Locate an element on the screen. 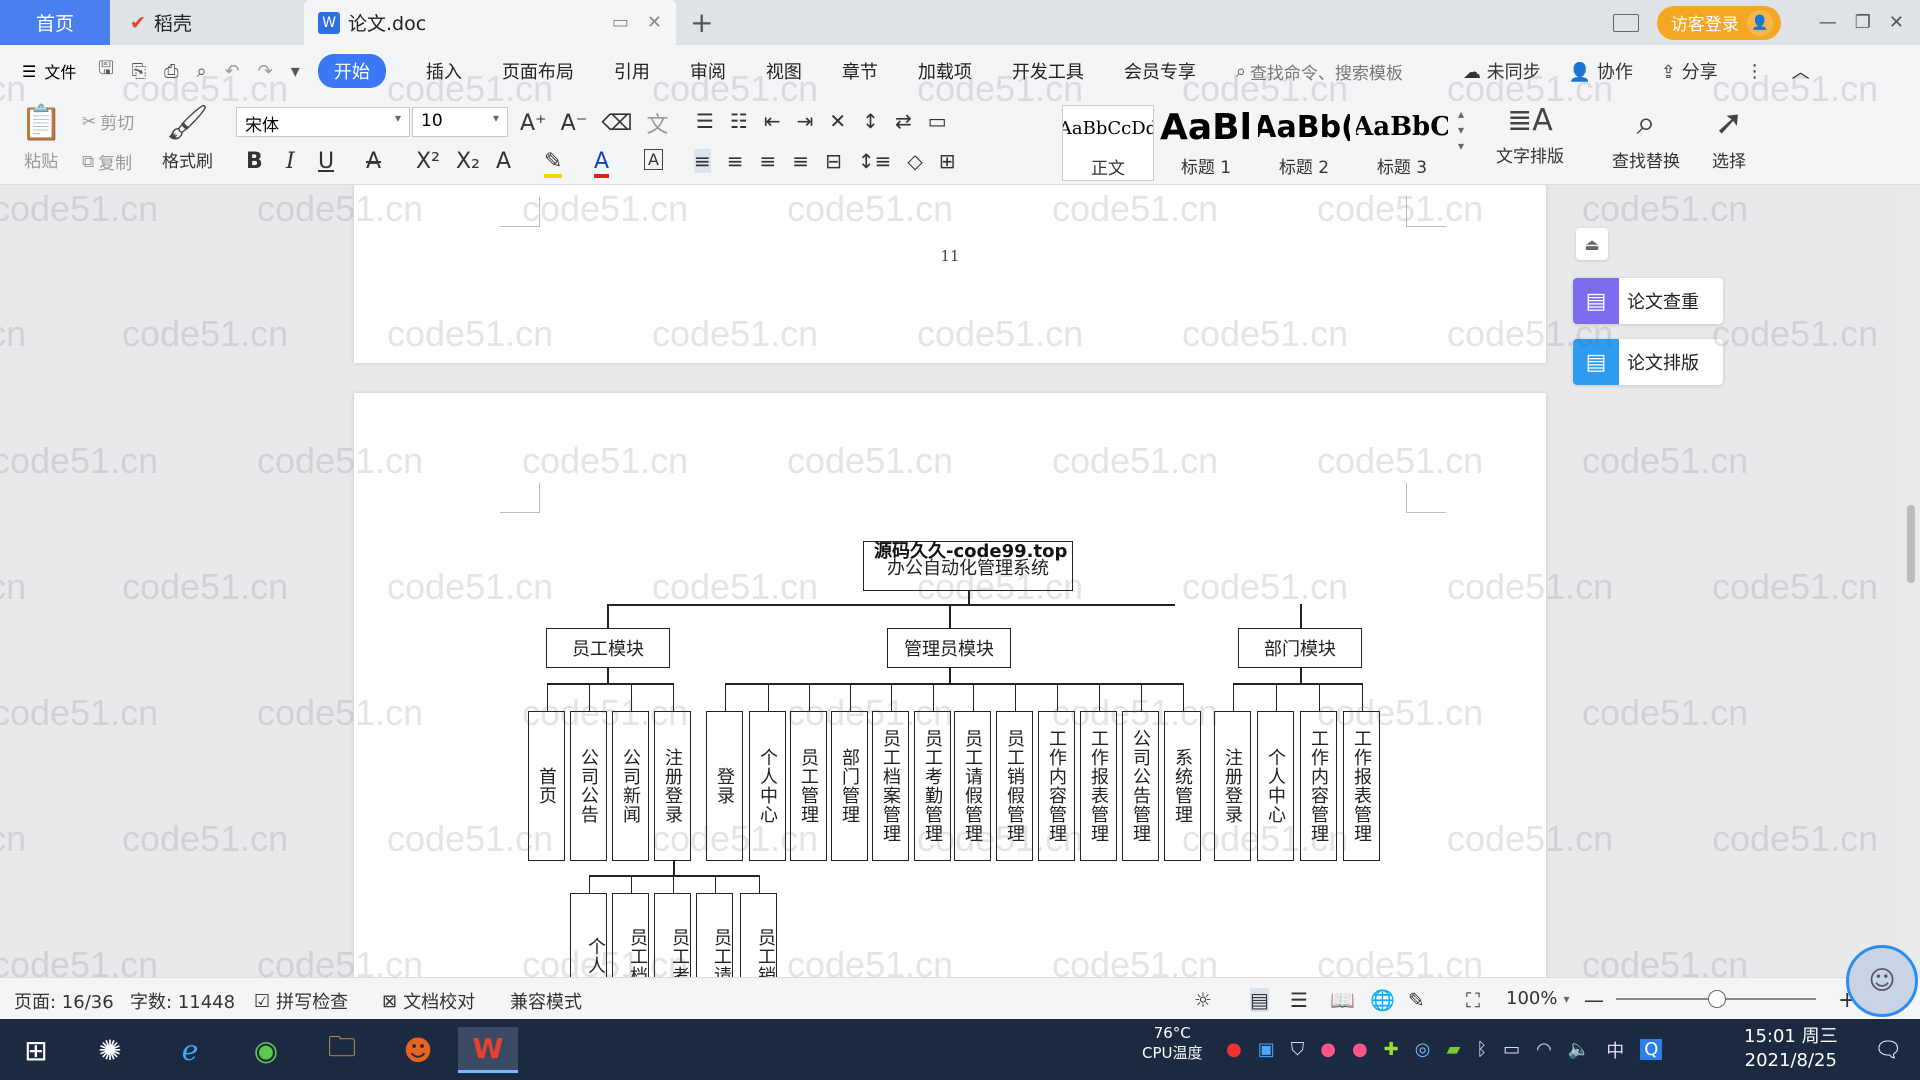  collab-button: 👤 协作 is located at coordinates (1601, 71).